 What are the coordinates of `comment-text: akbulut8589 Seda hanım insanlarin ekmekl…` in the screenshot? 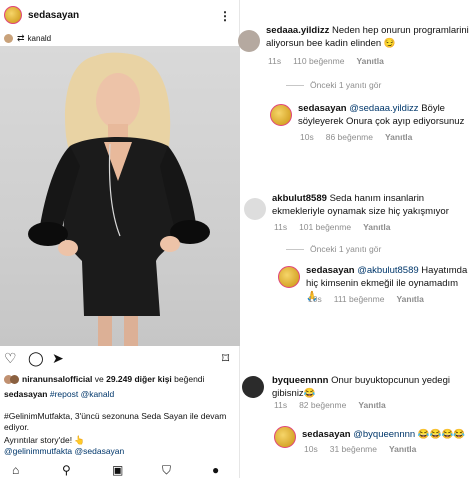 It's located at (372, 205).